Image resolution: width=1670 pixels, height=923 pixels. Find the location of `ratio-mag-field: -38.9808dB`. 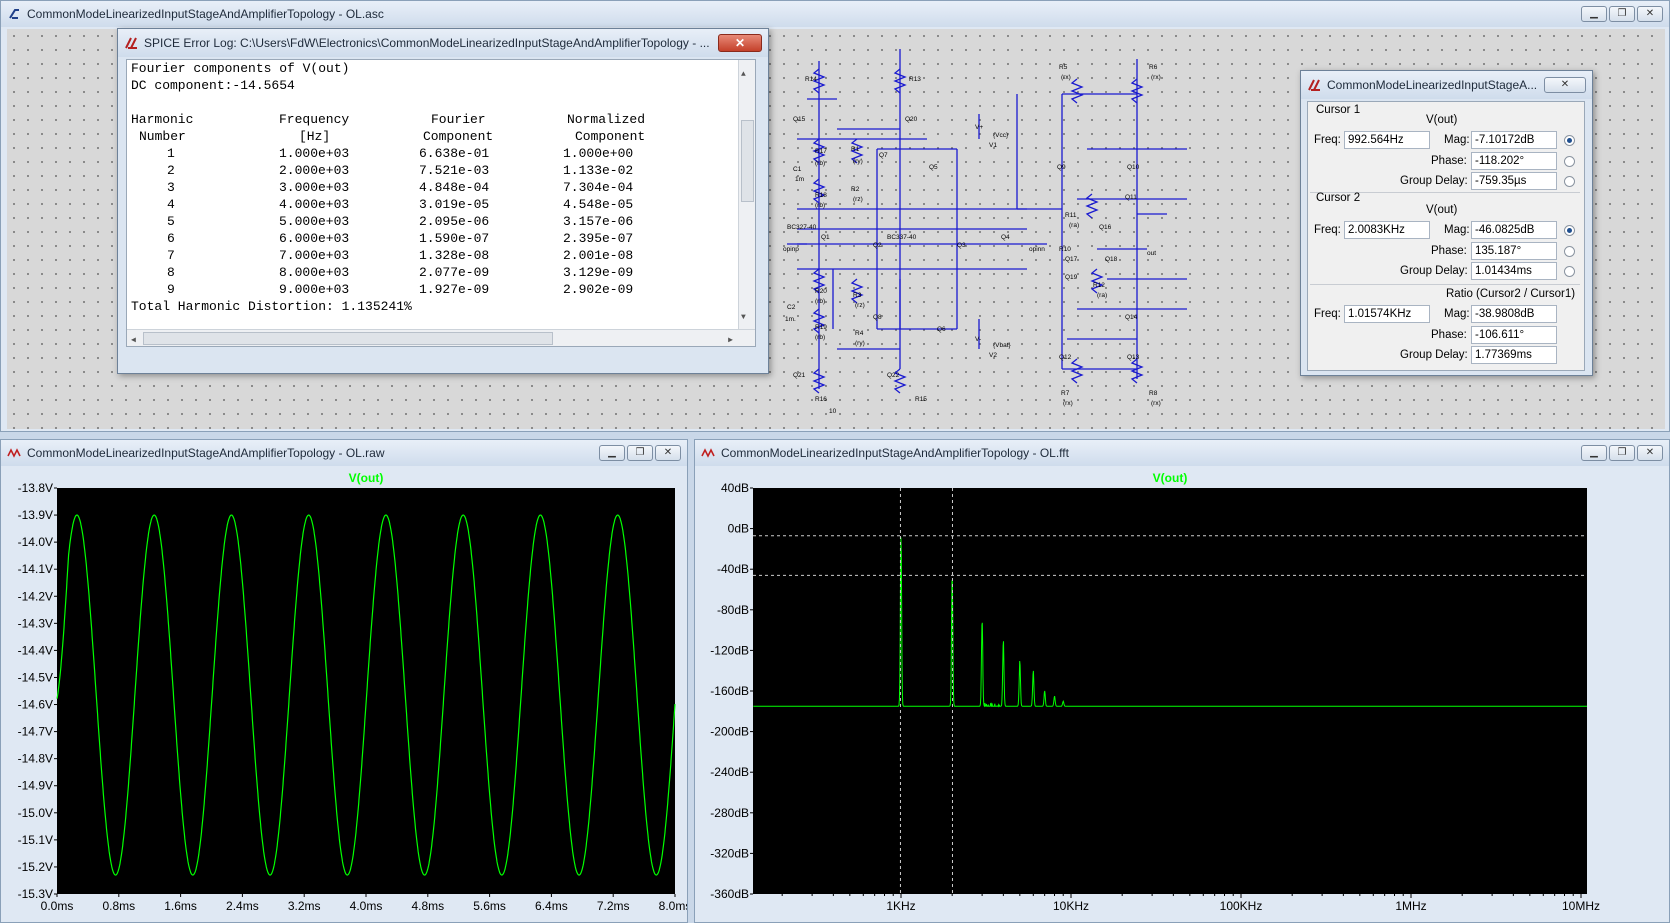

ratio-mag-field: -38.9808dB is located at coordinates (1514, 314).